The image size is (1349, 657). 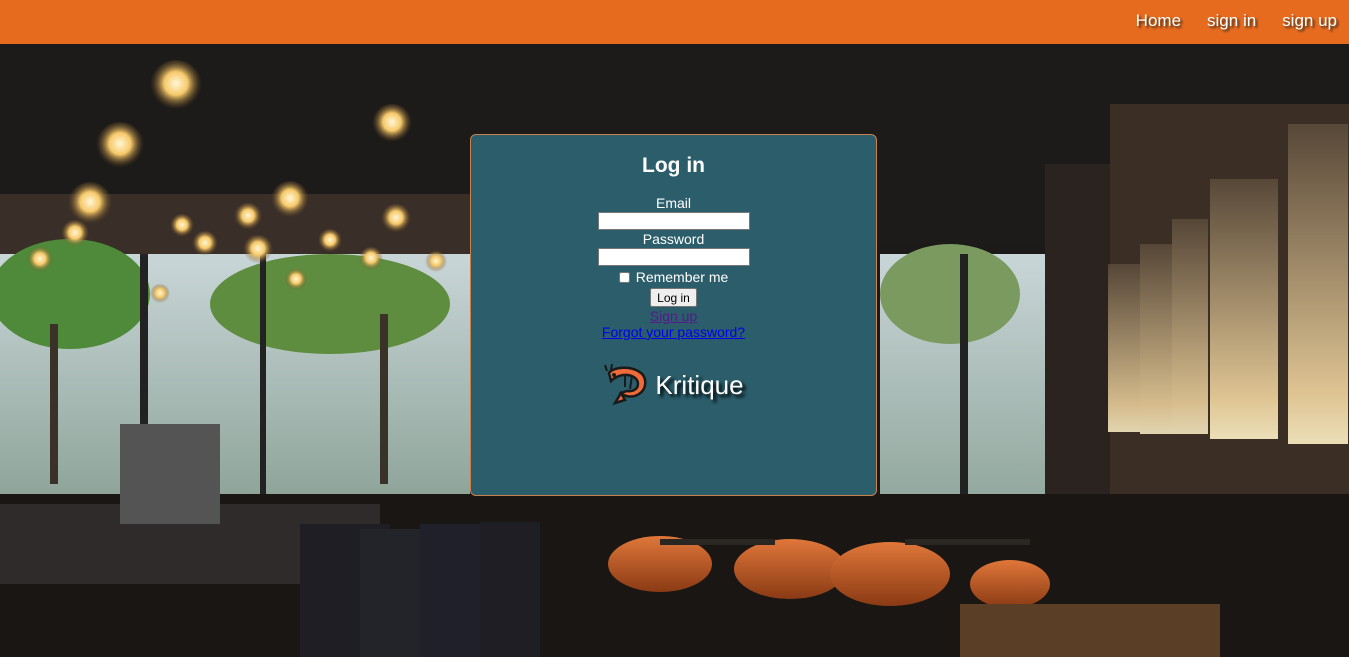 What do you see at coordinates (625, 384) in the screenshot?
I see `shrimp-icon` at bounding box center [625, 384].